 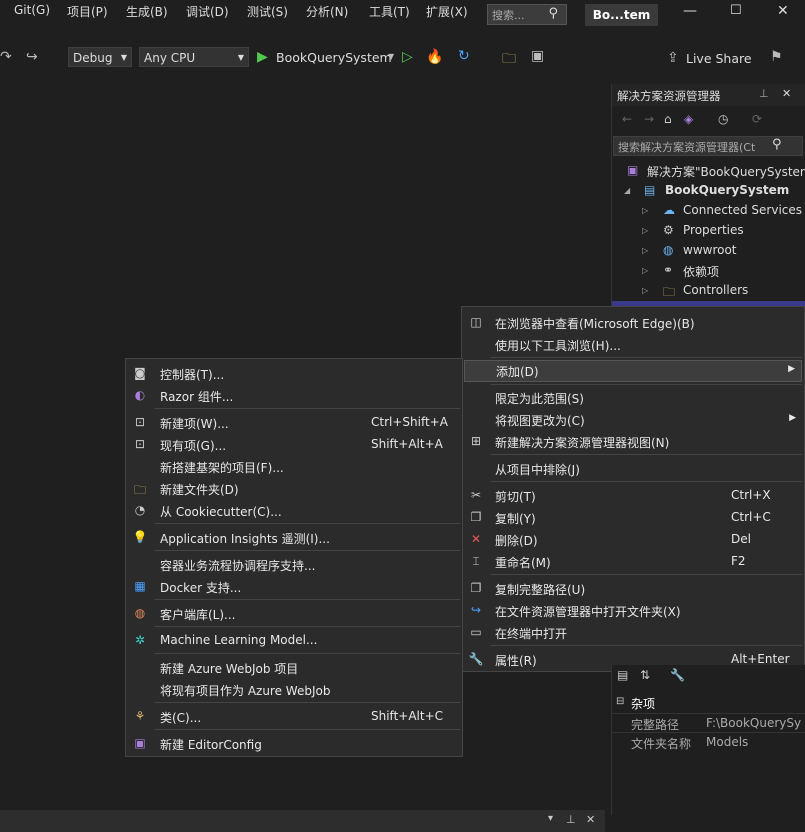 I want to click on redo-icon: ↷, so click(x=6, y=57).